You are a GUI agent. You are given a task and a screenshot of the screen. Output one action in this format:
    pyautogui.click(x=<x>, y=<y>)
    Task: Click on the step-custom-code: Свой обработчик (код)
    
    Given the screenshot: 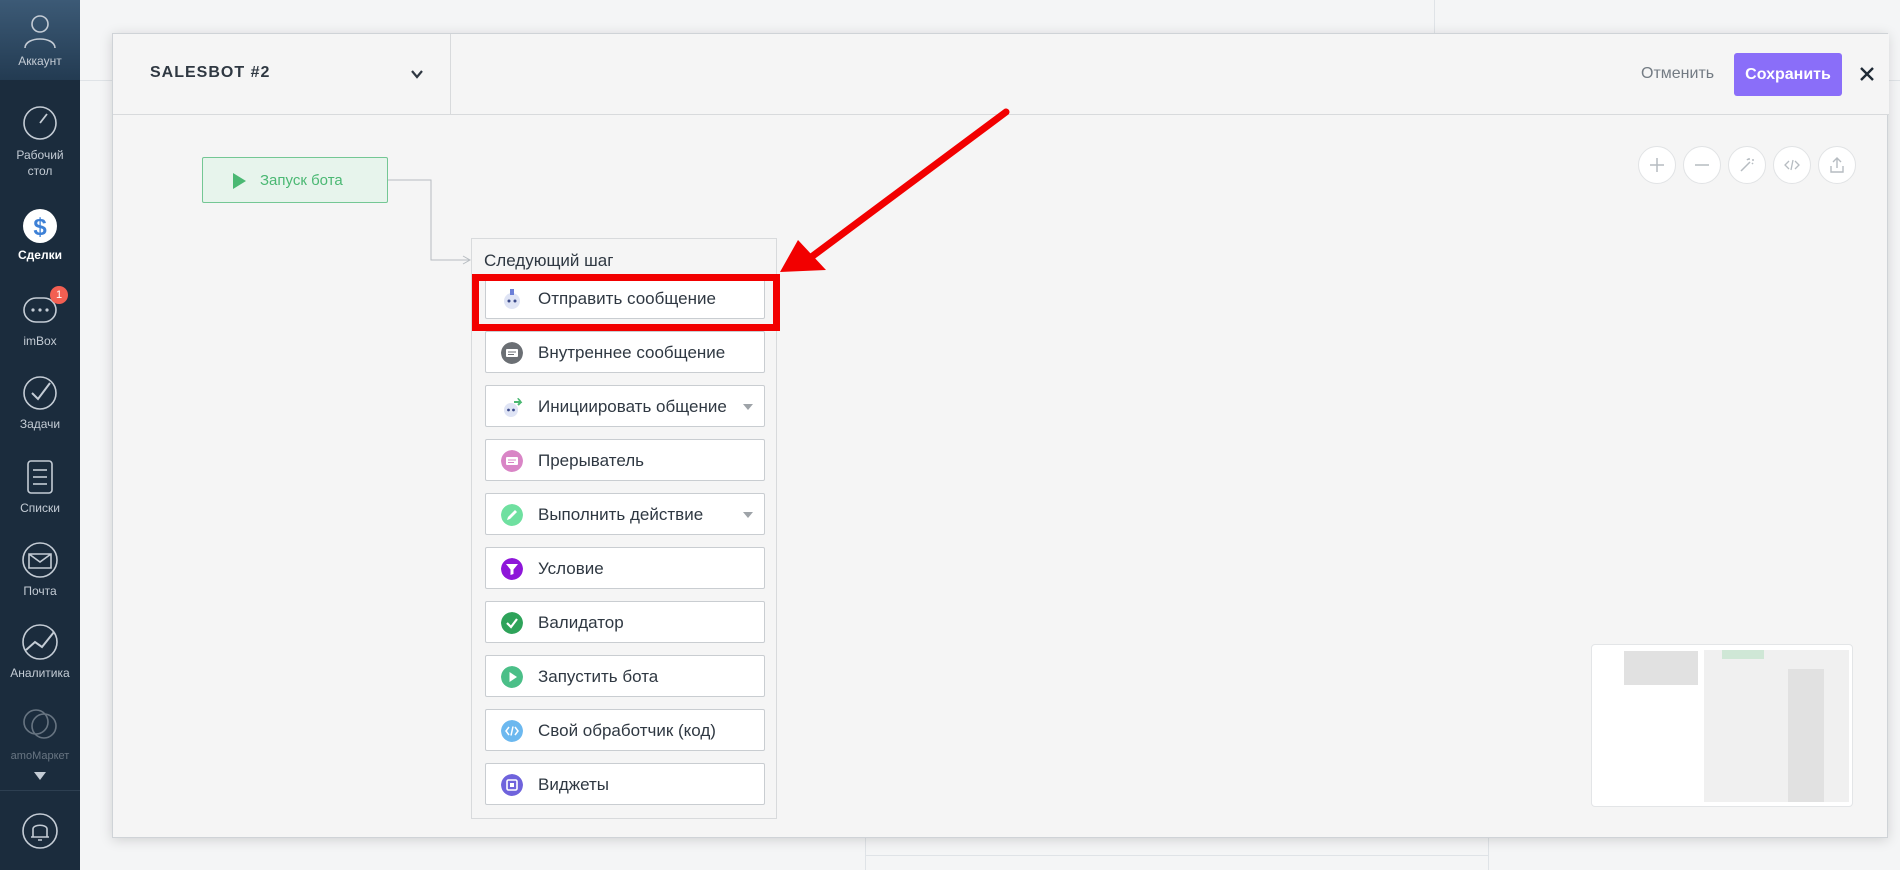 What is the action you would take?
    pyautogui.click(x=625, y=730)
    